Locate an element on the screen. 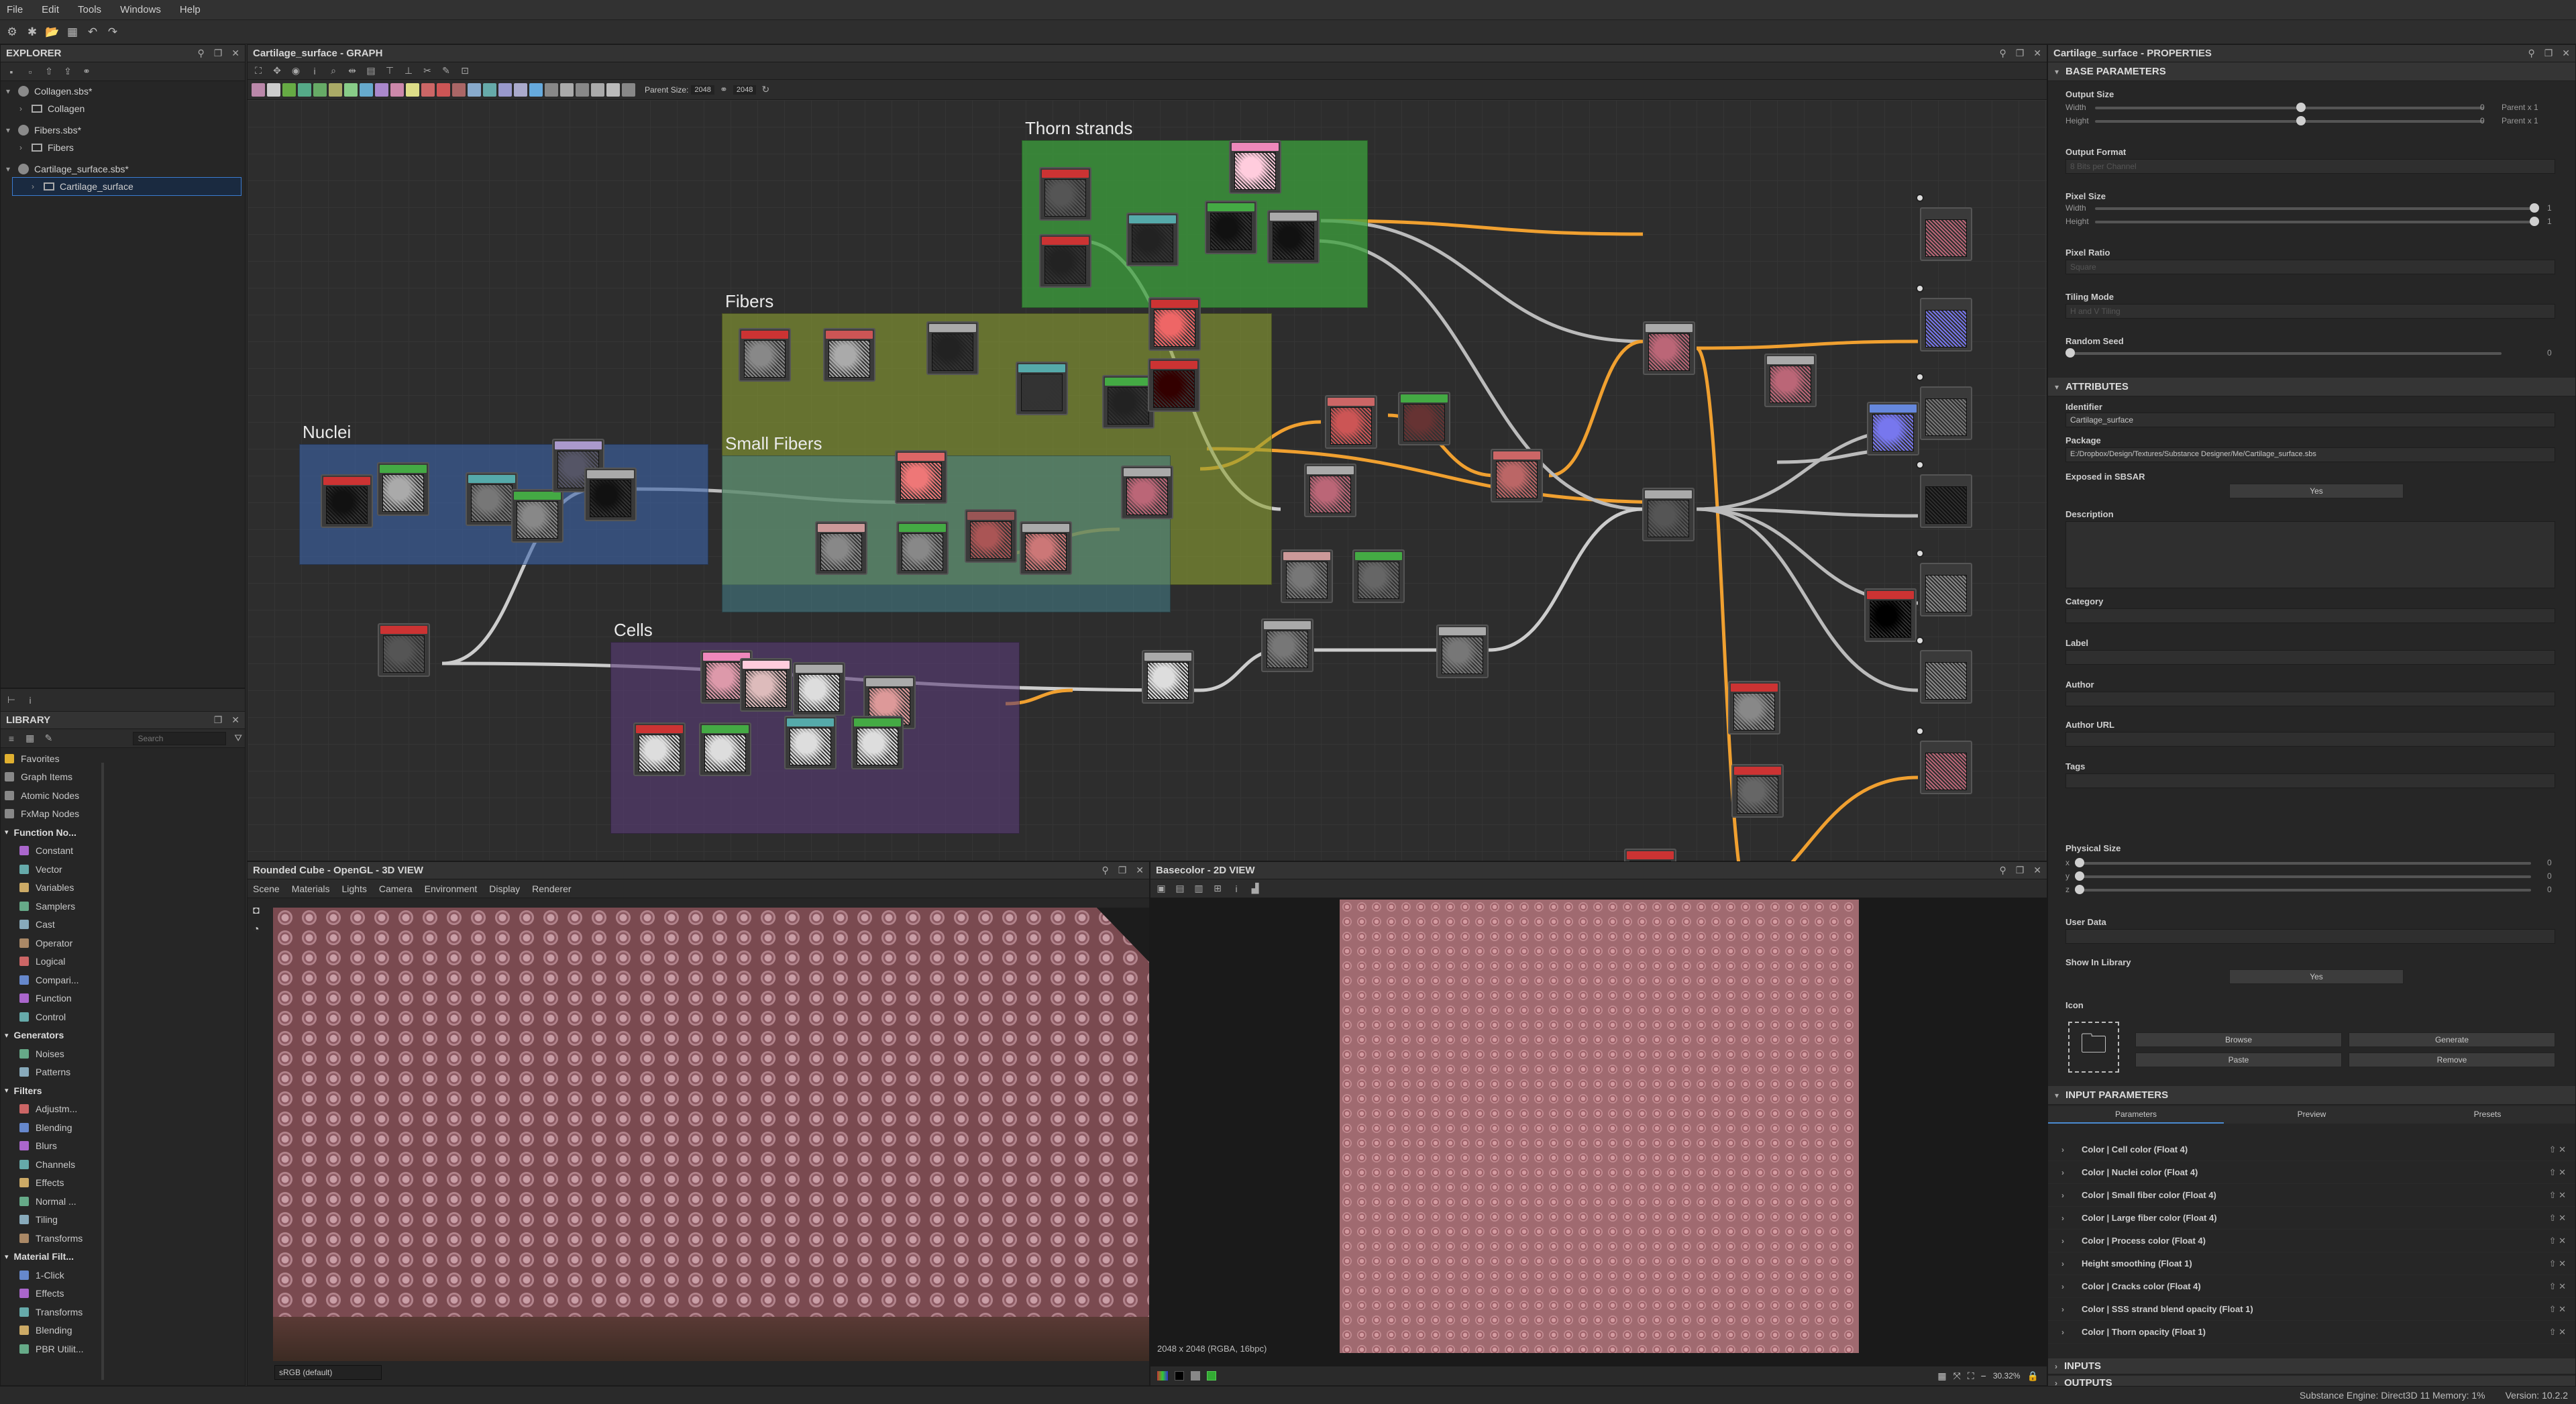 This screenshot has width=2576, height=1404. author-field is located at coordinates (2310, 699).